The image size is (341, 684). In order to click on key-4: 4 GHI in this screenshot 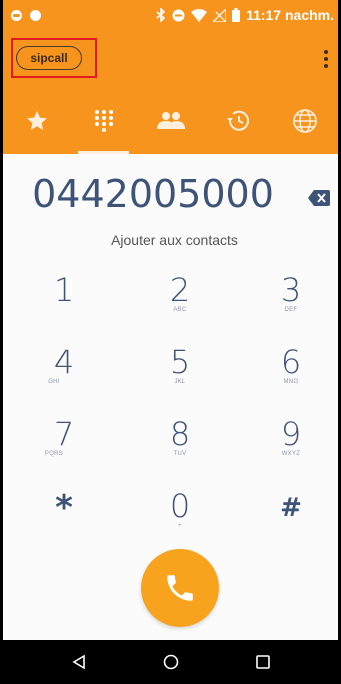, I will do `click(64, 374)`.